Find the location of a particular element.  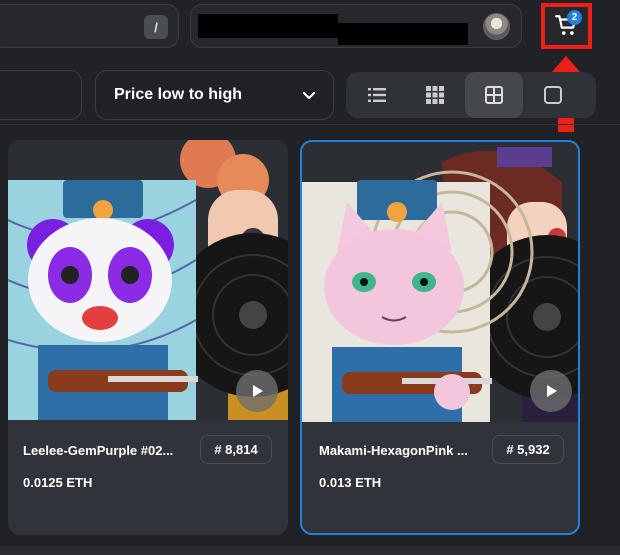

account-area is located at coordinates (356, 26).